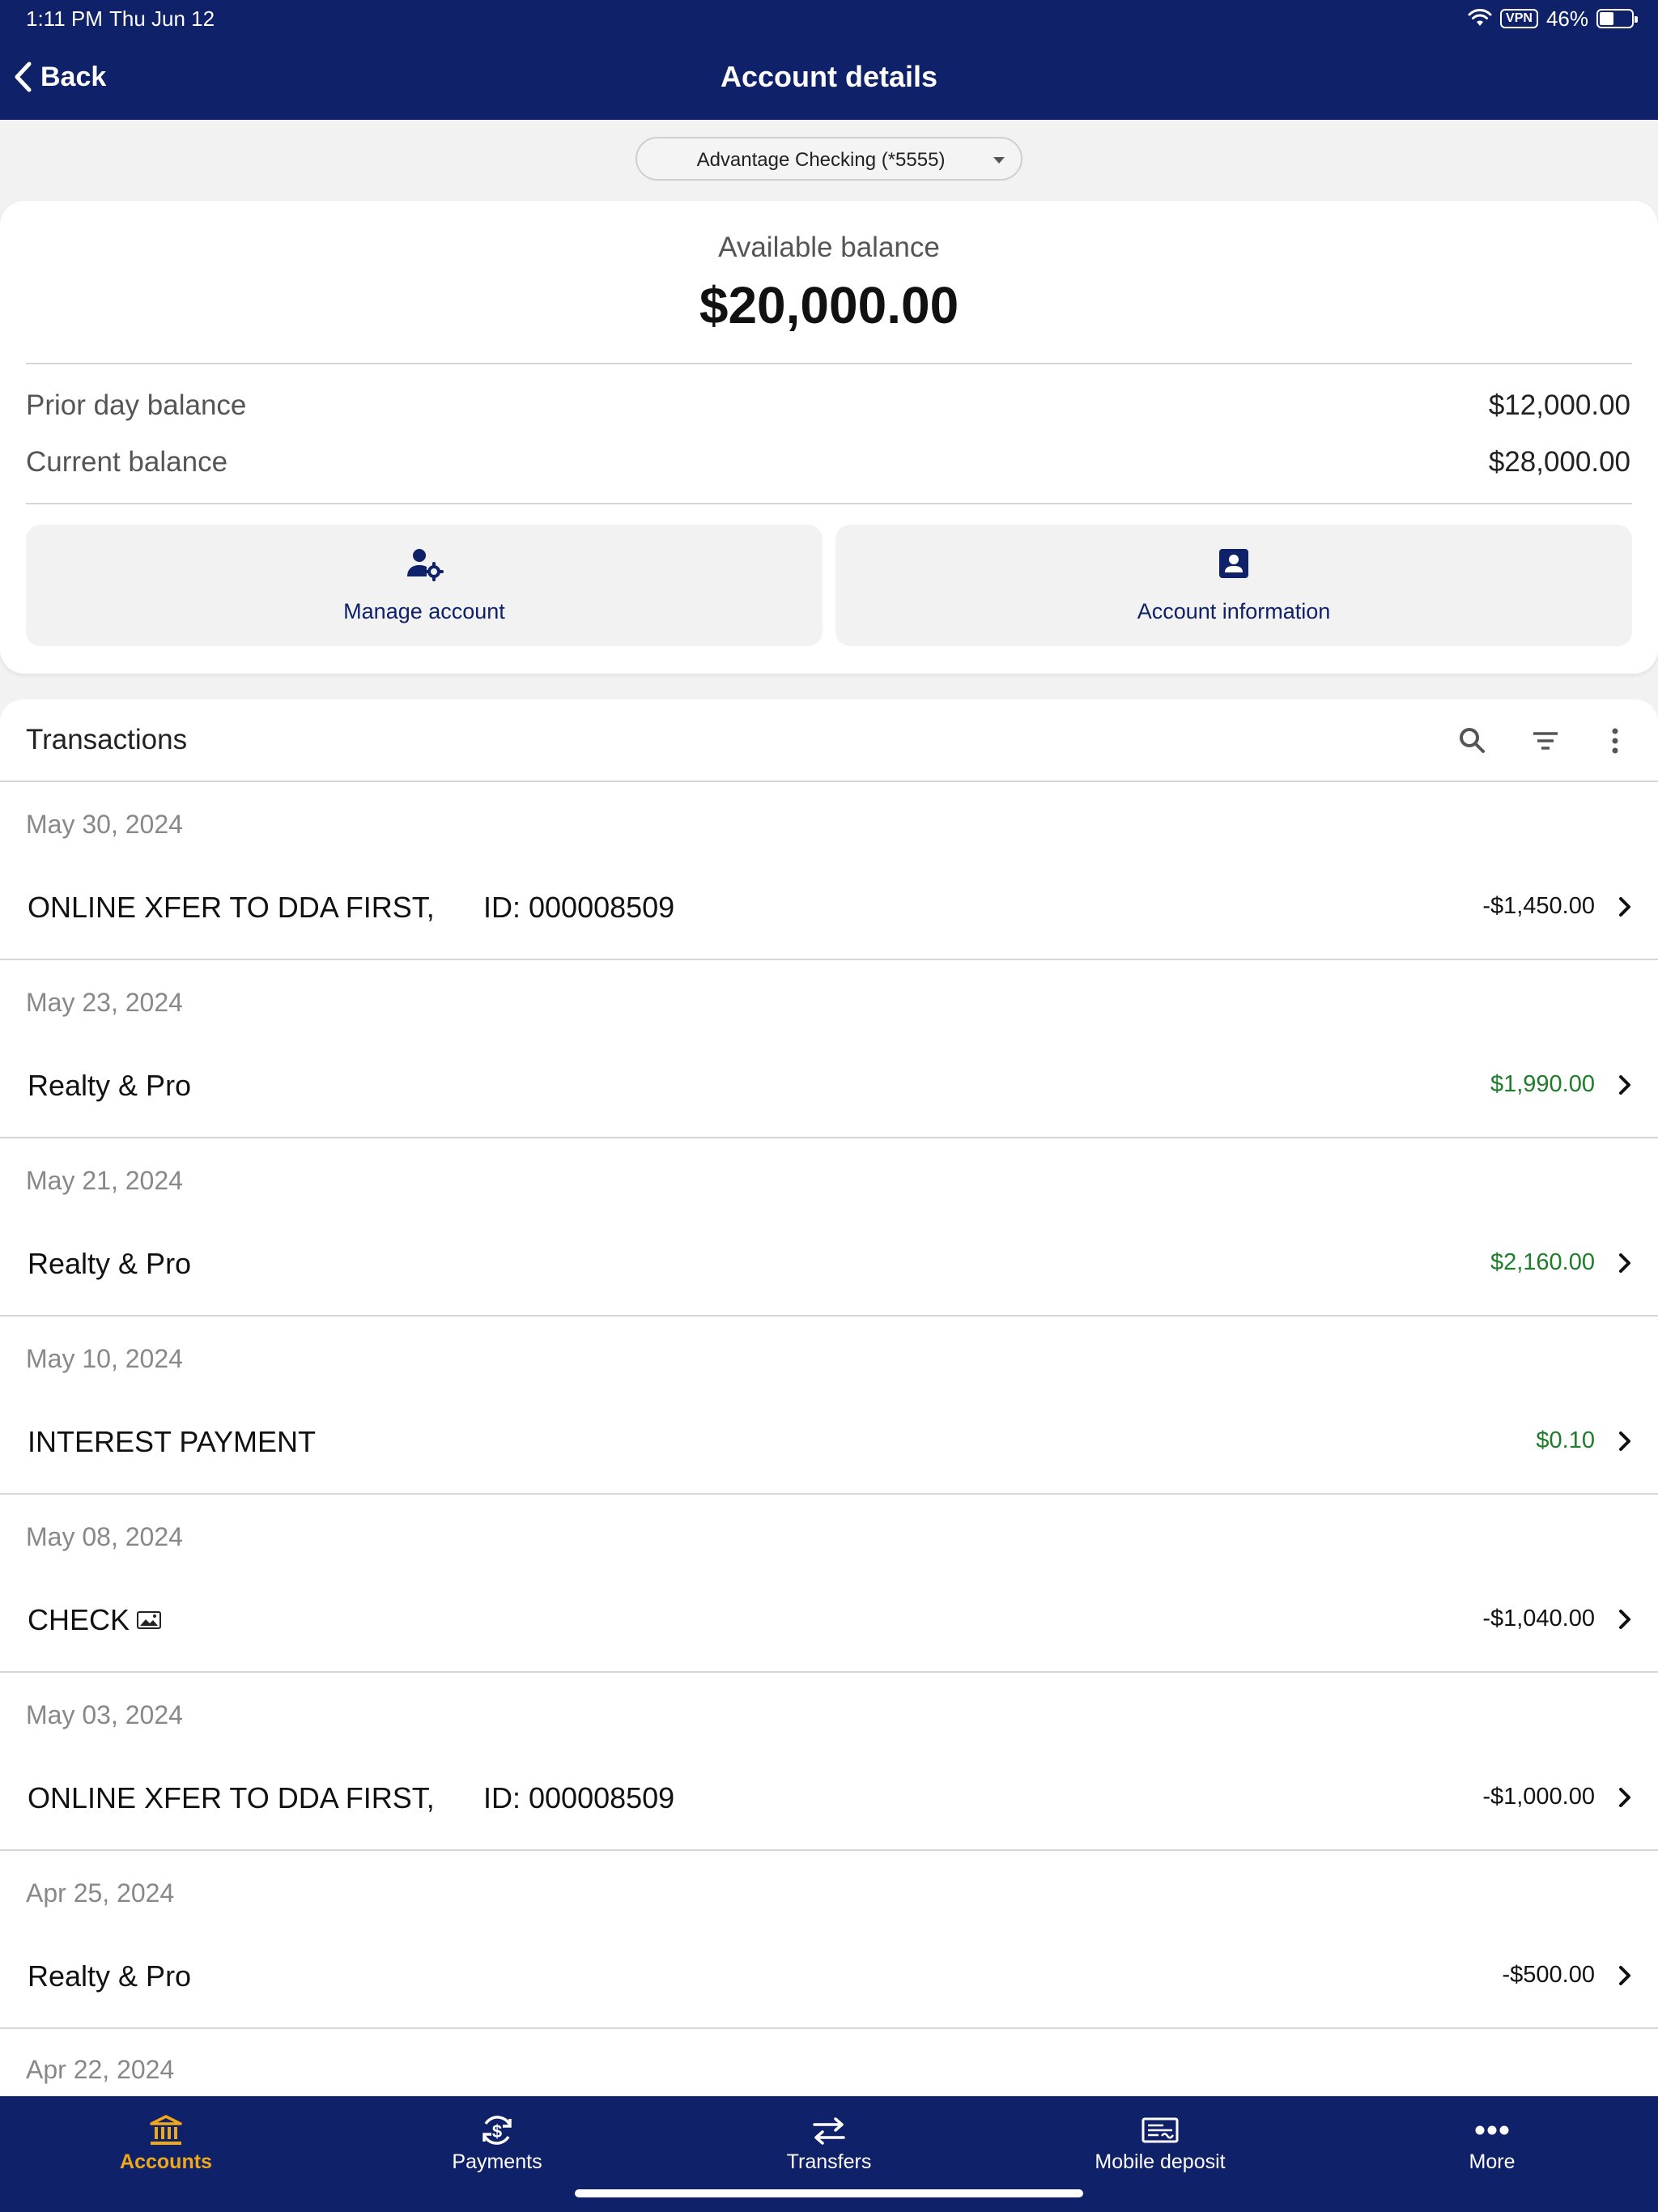 This screenshot has width=1658, height=2212. Describe the element at coordinates (1234, 611) in the screenshot. I see `account-information-label: Account information` at that location.